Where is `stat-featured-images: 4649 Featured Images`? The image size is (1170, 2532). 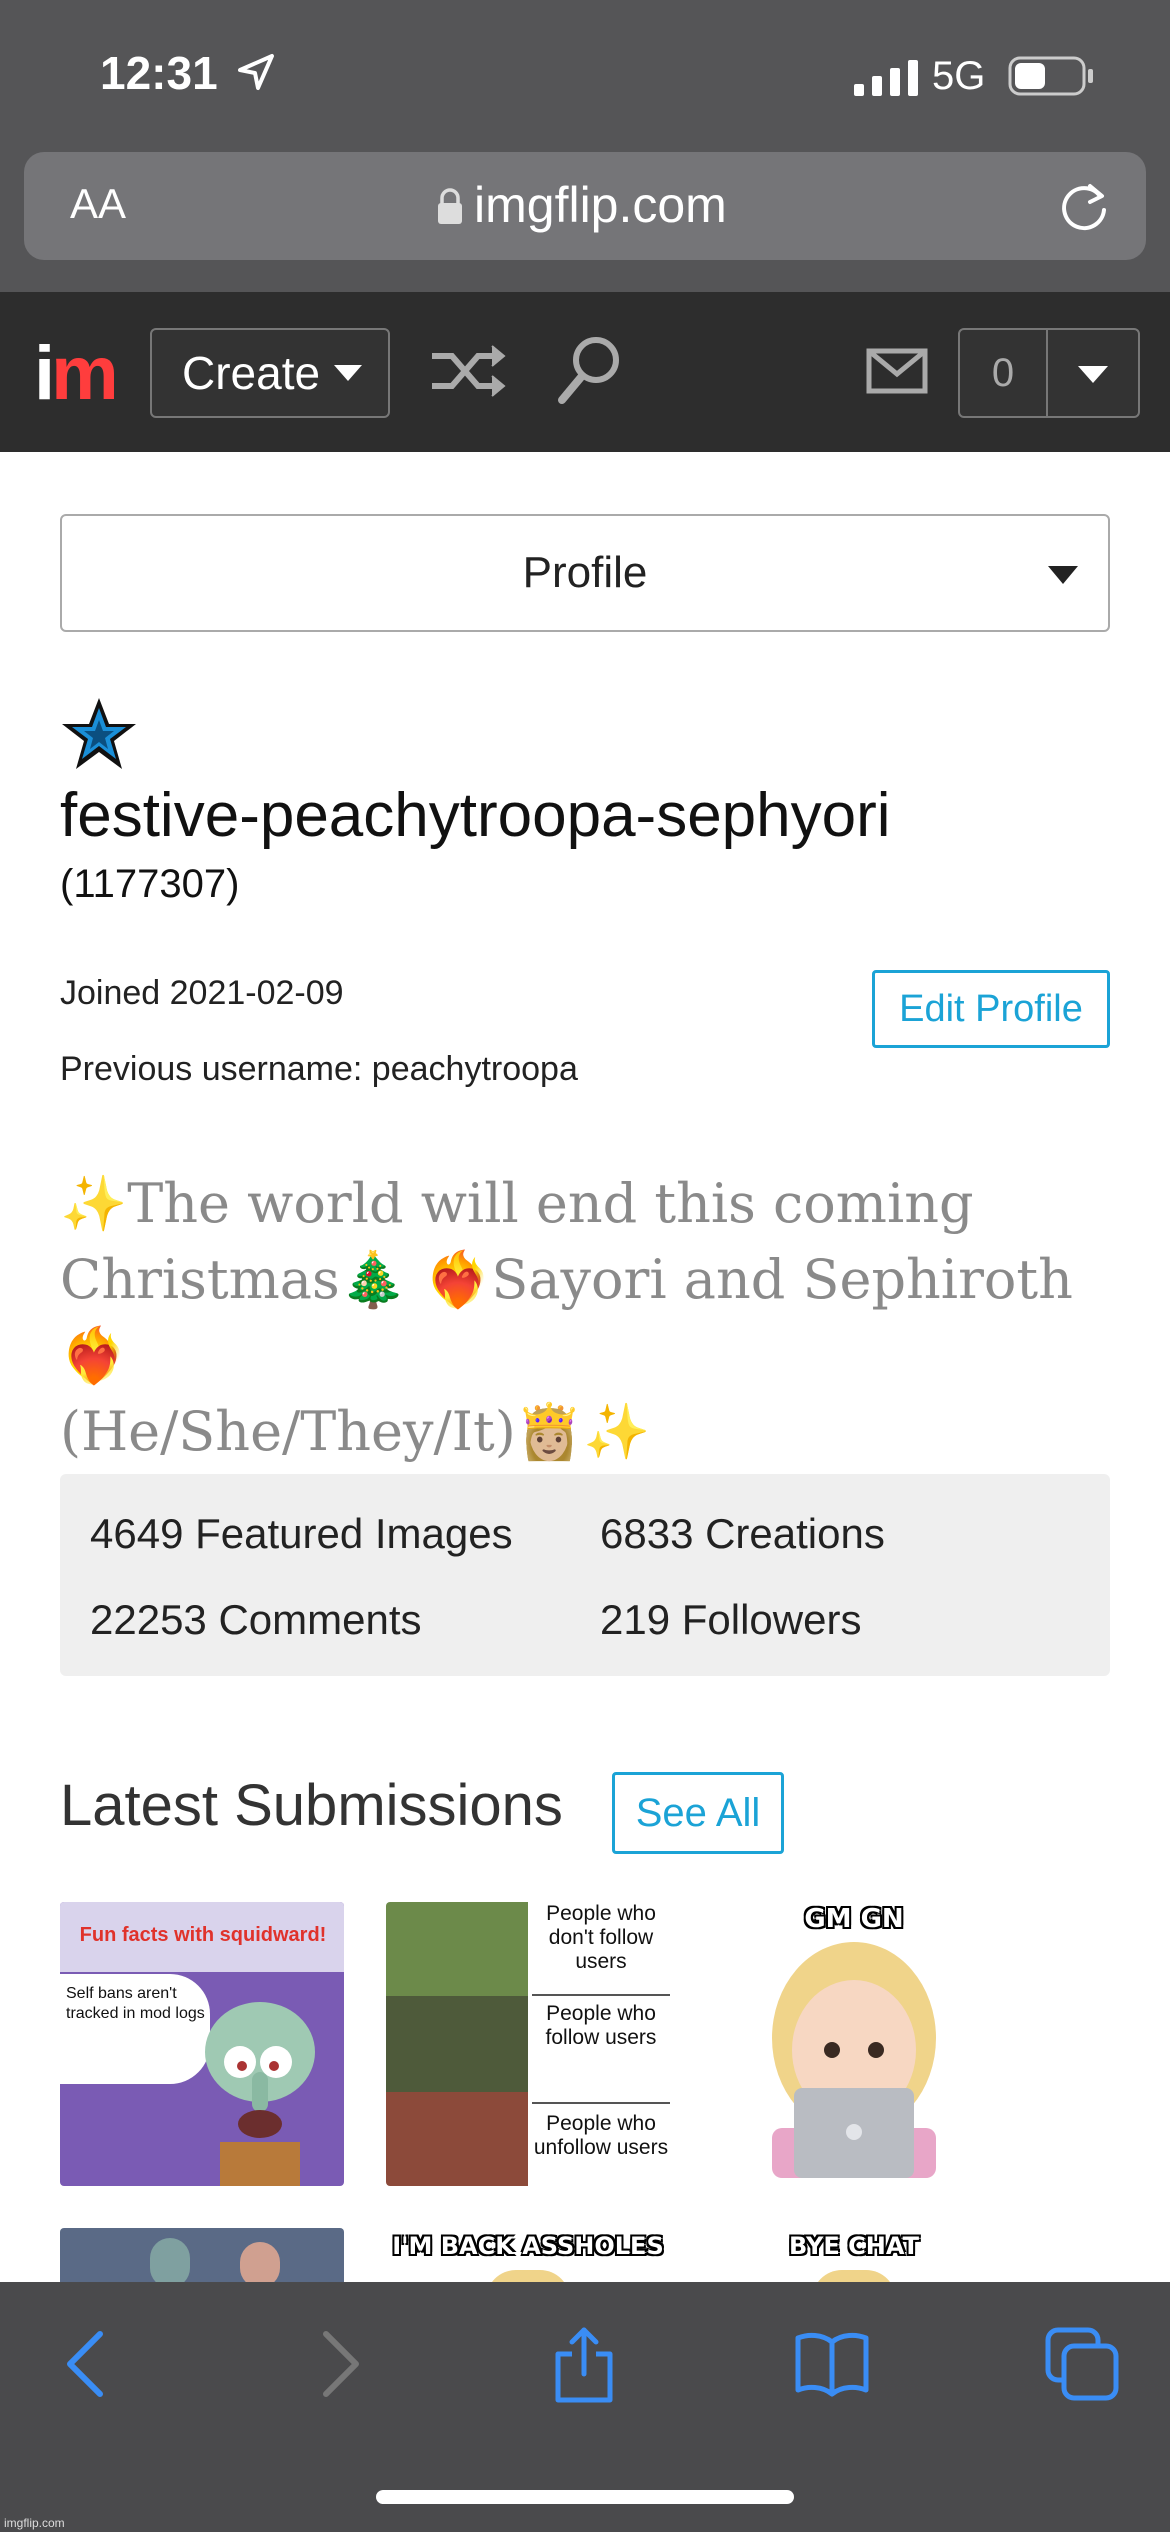 stat-featured-images: 4649 Featured Images is located at coordinates (301, 1534).